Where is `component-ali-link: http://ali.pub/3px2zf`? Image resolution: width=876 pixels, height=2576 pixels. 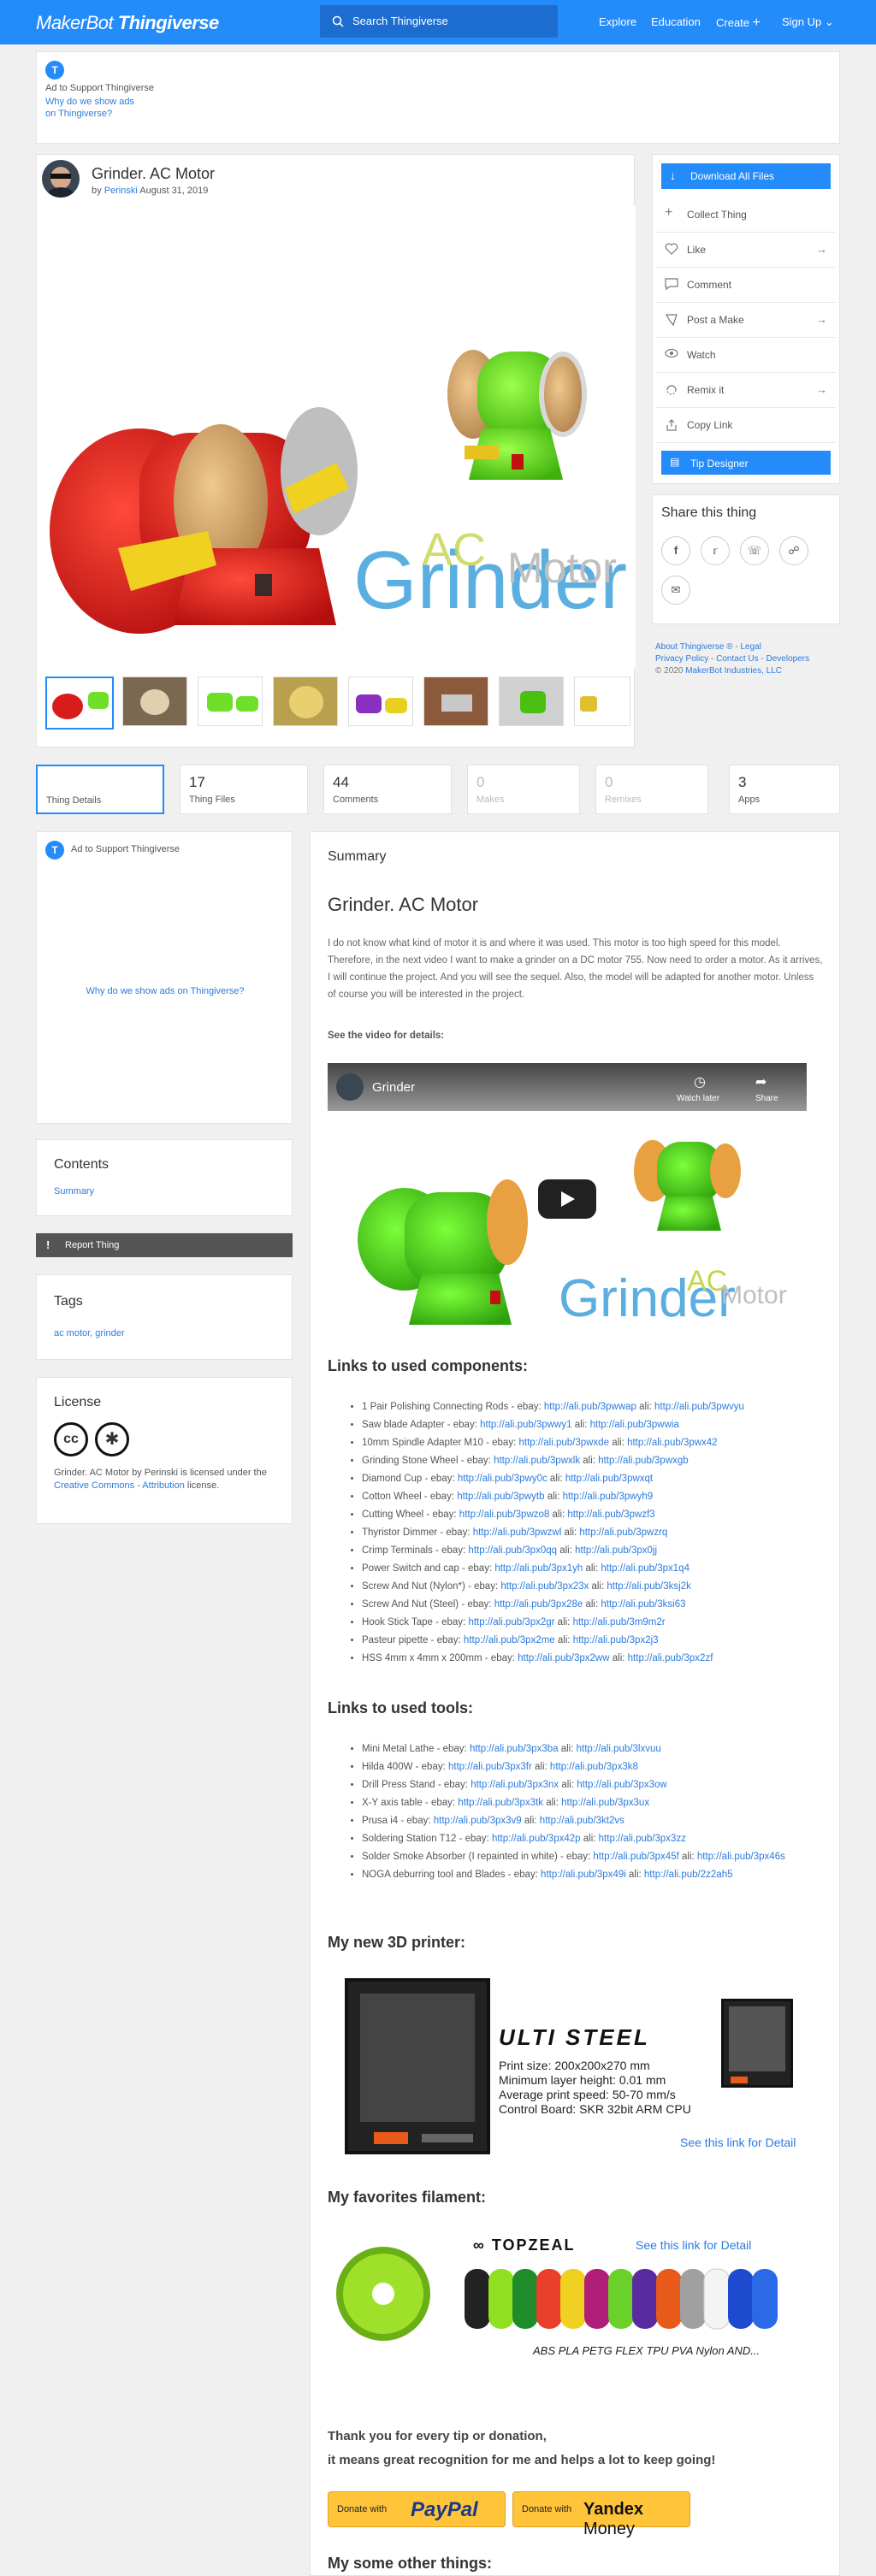 component-ali-link: http://ali.pub/3px2zf is located at coordinates (670, 1658).